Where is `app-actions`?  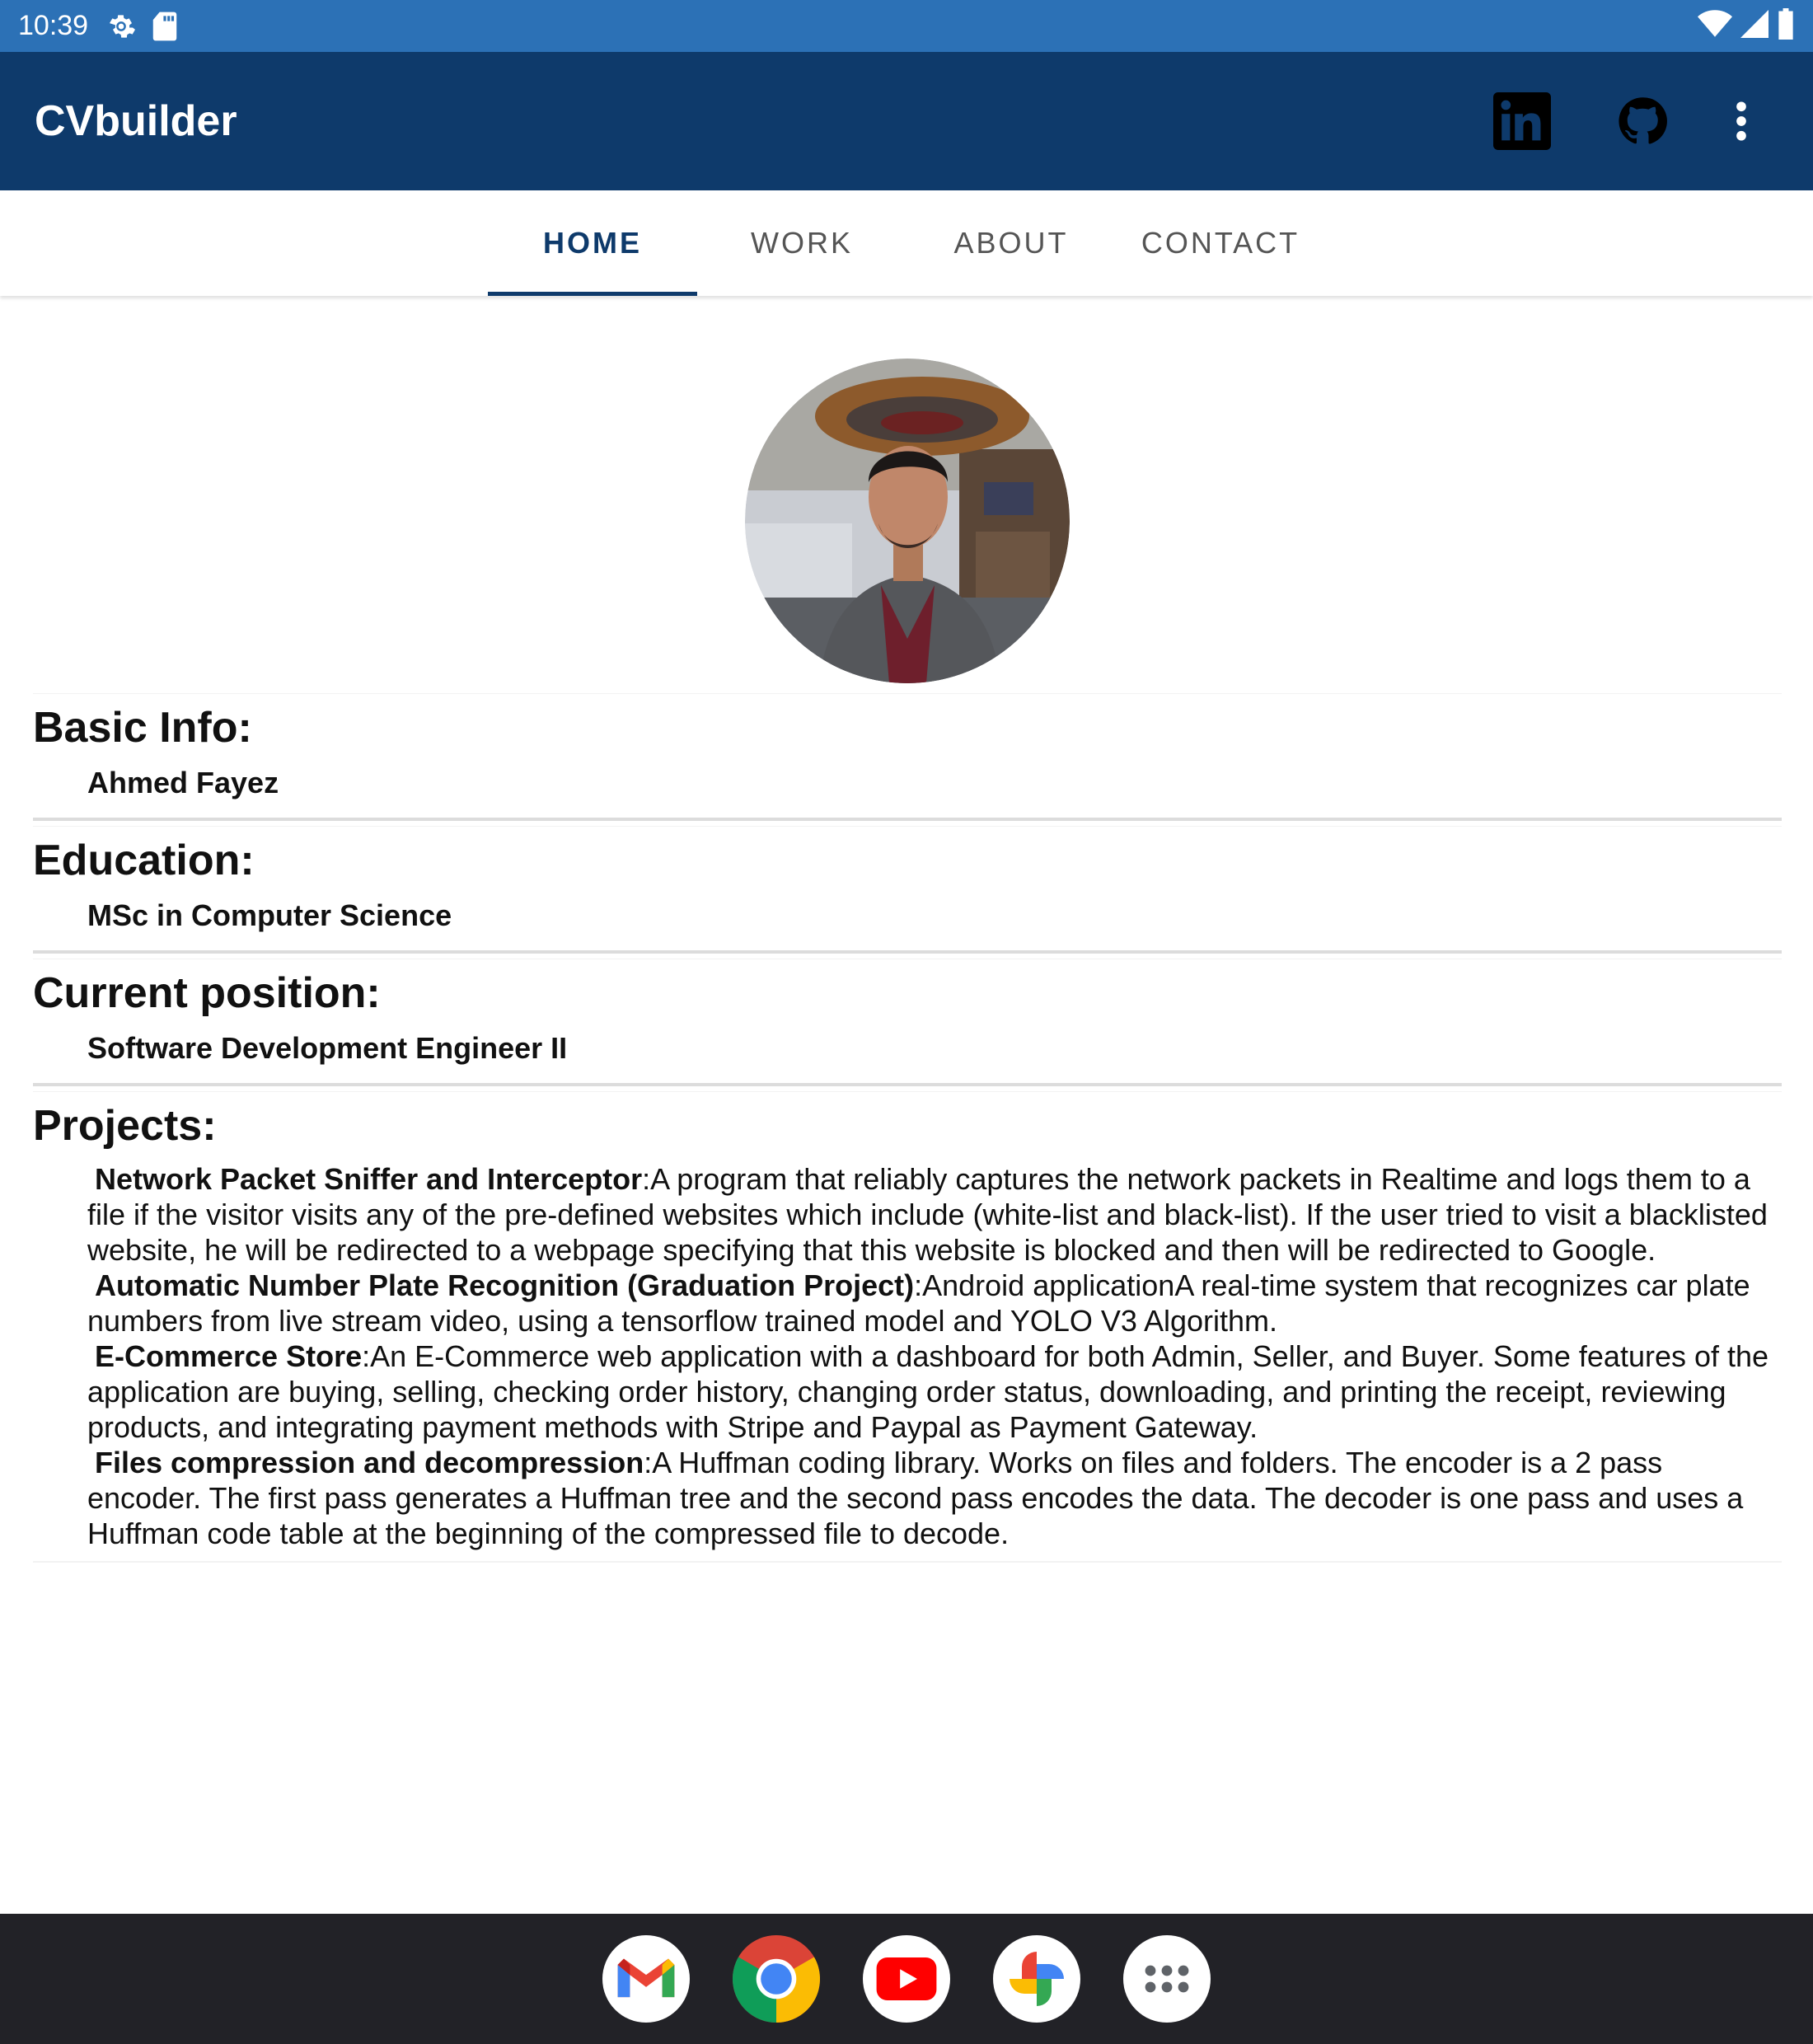
app-actions is located at coordinates (1632, 121).